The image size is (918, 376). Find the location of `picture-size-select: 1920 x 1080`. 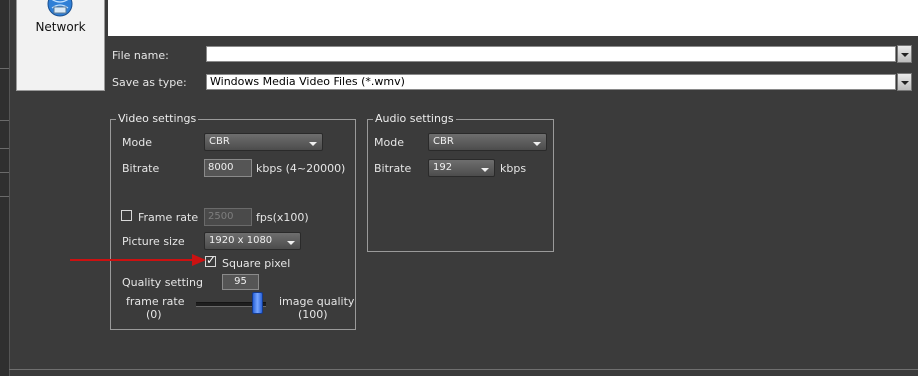

picture-size-select: 1920 x 1080 is located at coordinates (252, 241).